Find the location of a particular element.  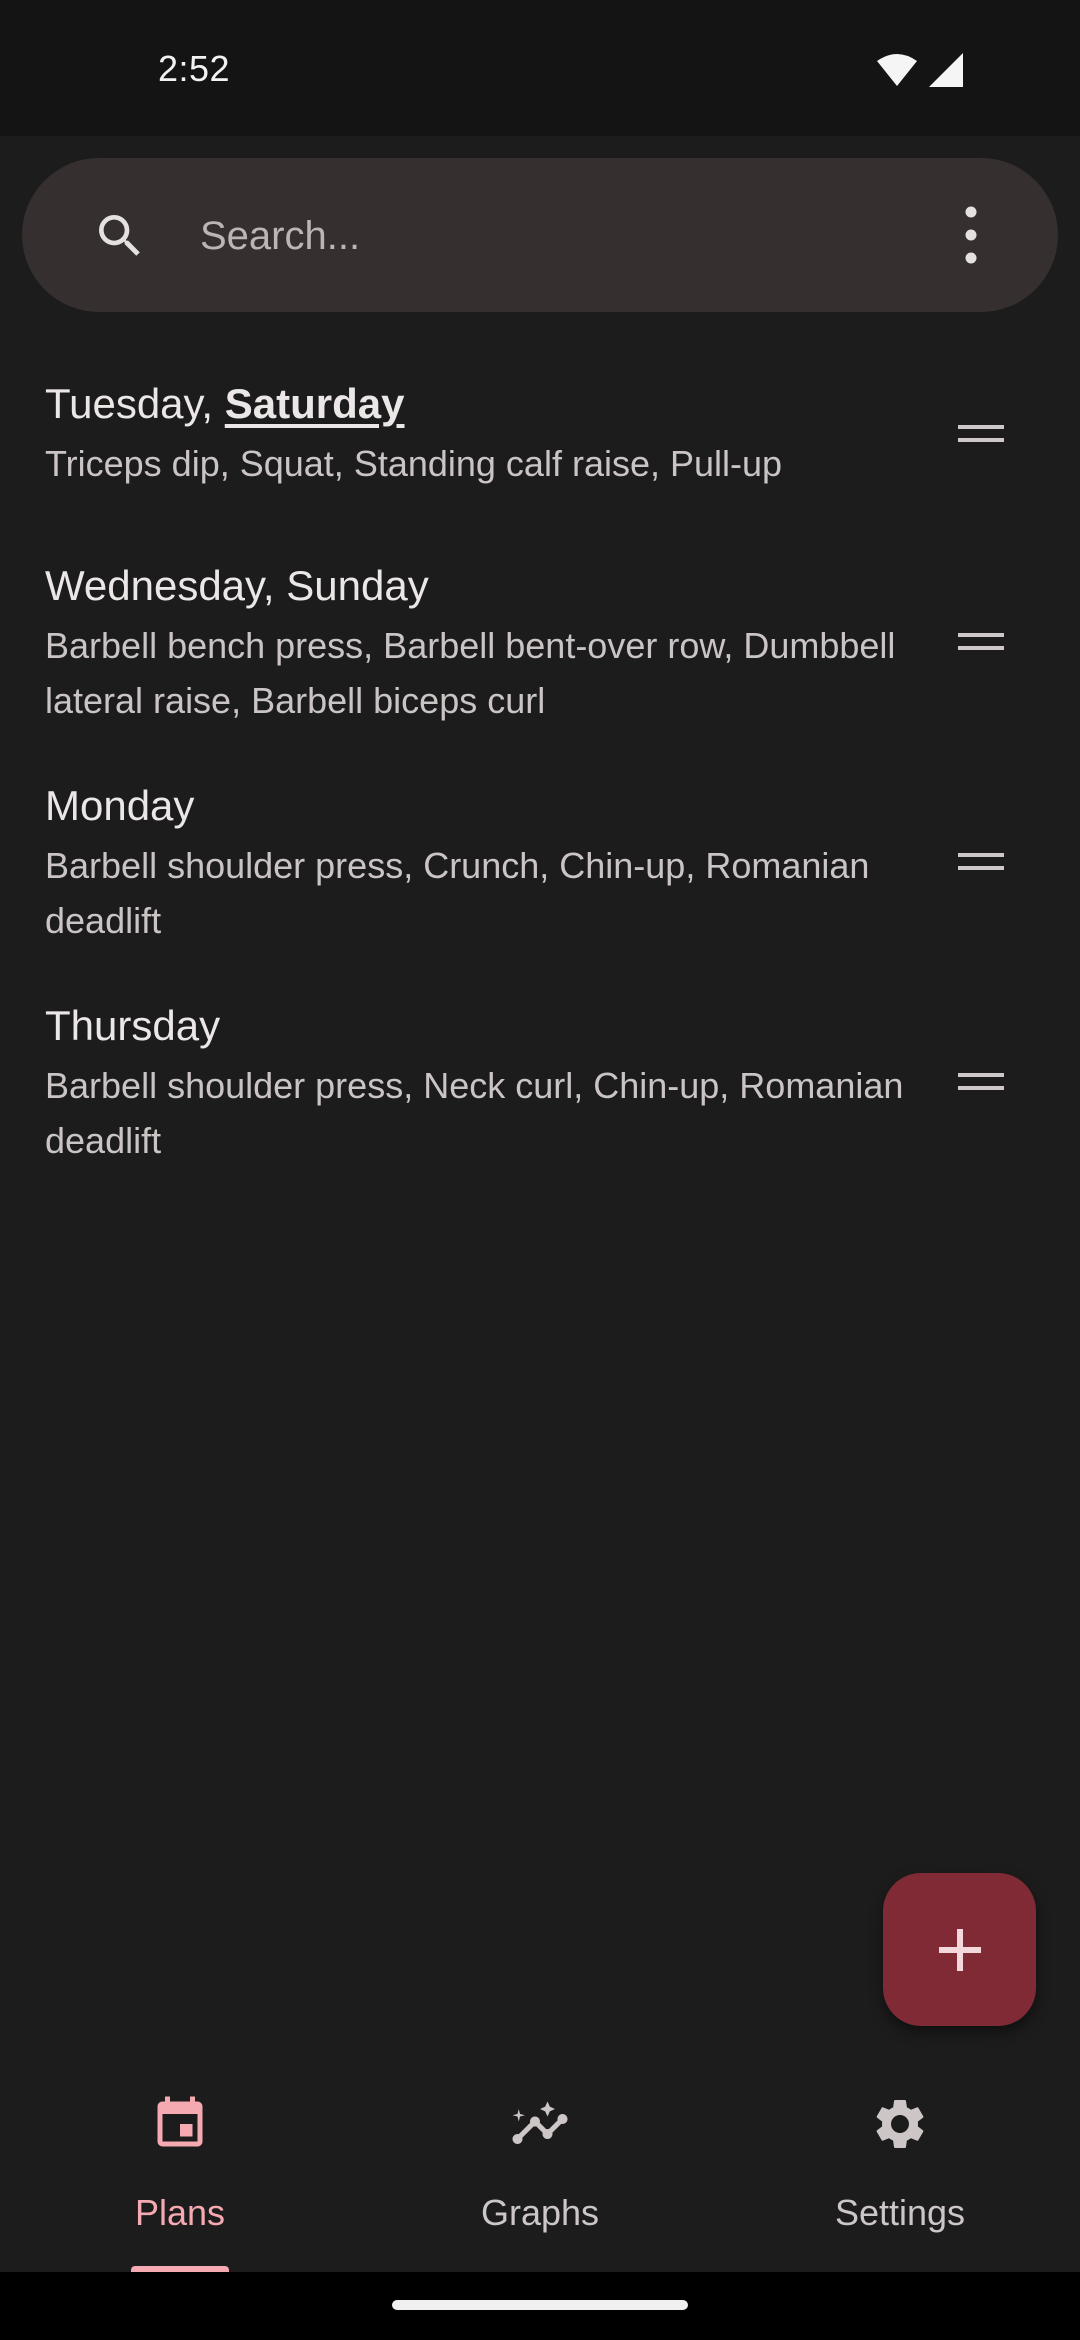

wifi-icon is located at coordinates (897, 70).